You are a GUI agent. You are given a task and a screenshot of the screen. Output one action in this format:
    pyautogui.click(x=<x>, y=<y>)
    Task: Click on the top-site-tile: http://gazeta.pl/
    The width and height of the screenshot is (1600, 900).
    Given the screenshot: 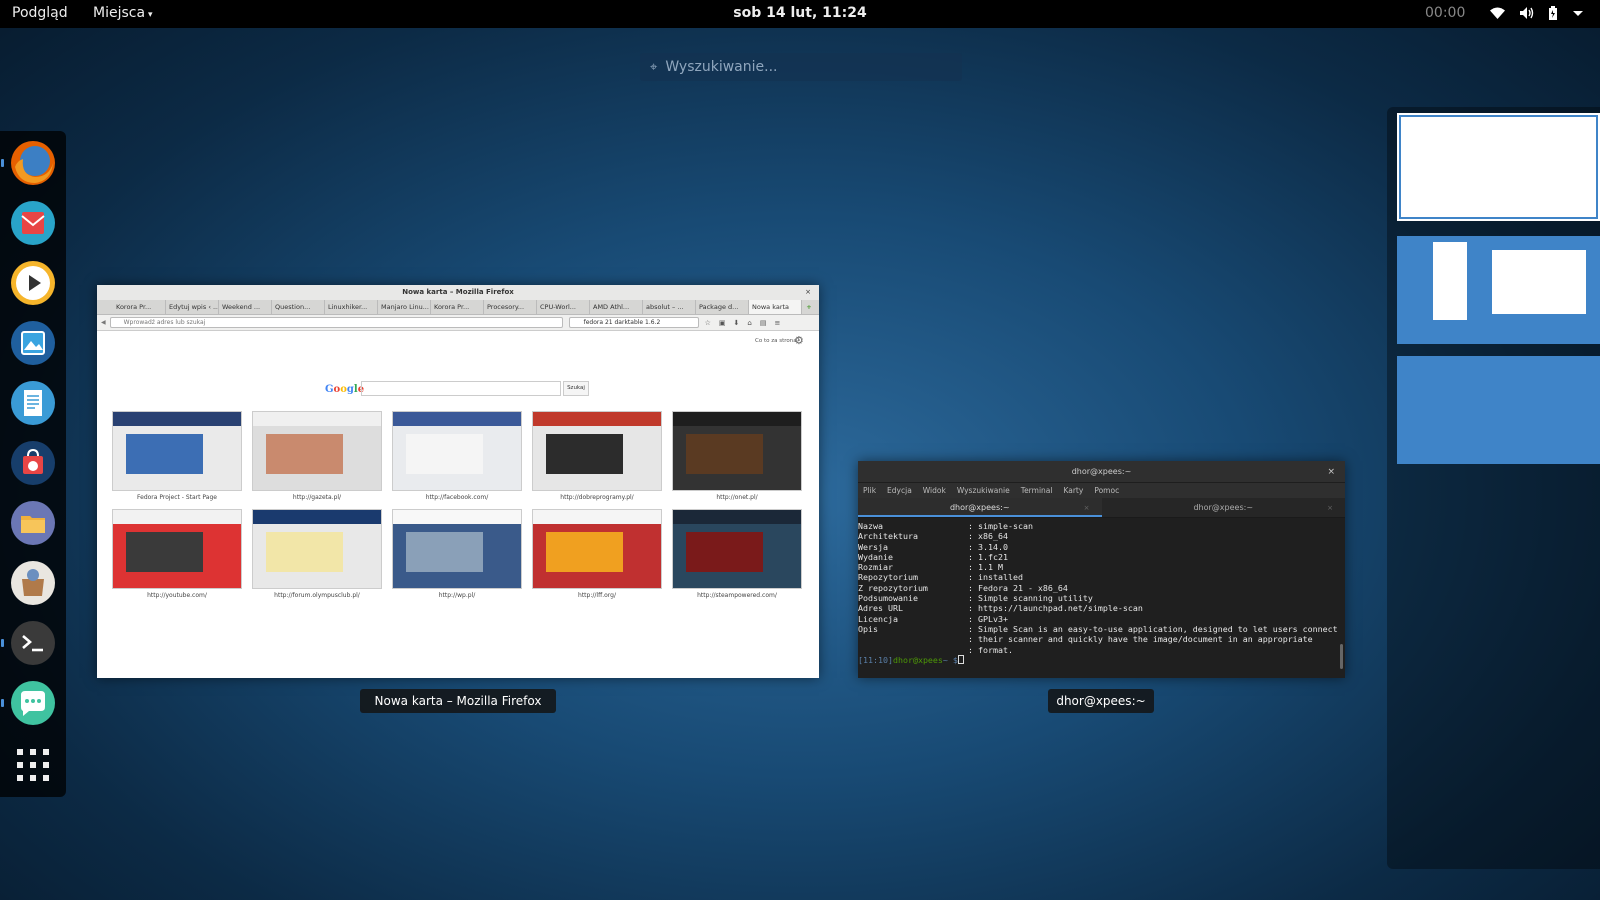 What is the action you would take?
    pyautogui.click(x=317, y=457)
    